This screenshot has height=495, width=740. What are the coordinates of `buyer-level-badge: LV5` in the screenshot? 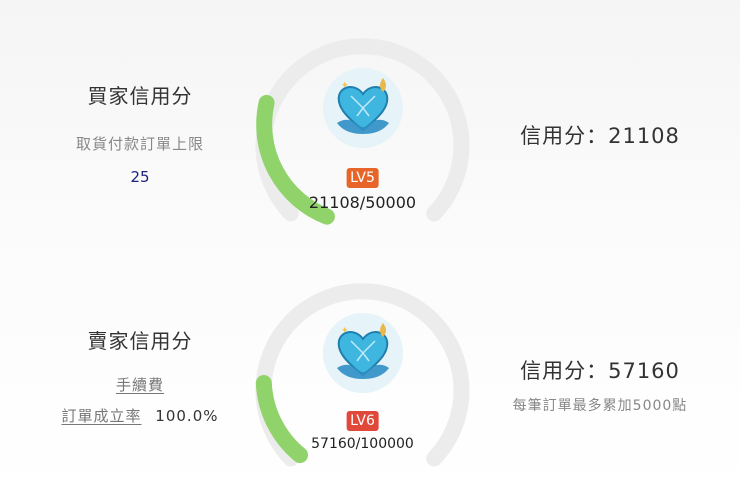 It's located at (362, 178).